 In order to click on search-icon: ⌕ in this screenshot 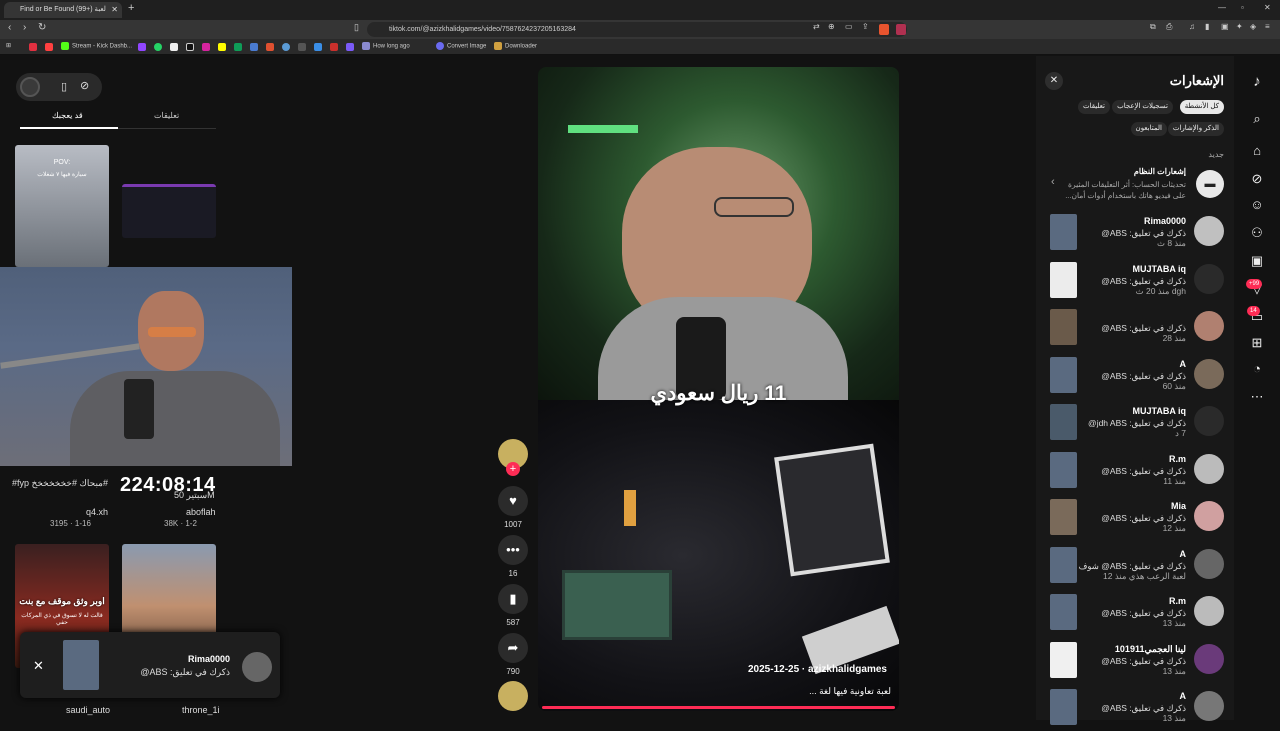, I will do `click(1257, 119)`.